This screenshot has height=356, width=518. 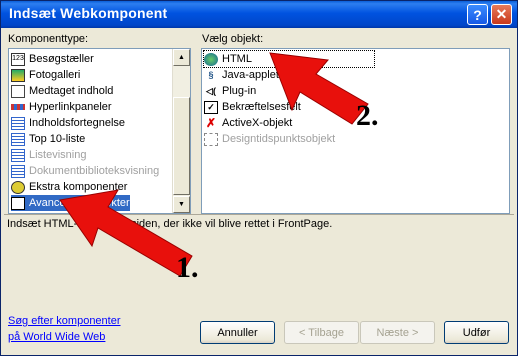 I want to click on arrow-2-shape, so click(x=319, y=88).